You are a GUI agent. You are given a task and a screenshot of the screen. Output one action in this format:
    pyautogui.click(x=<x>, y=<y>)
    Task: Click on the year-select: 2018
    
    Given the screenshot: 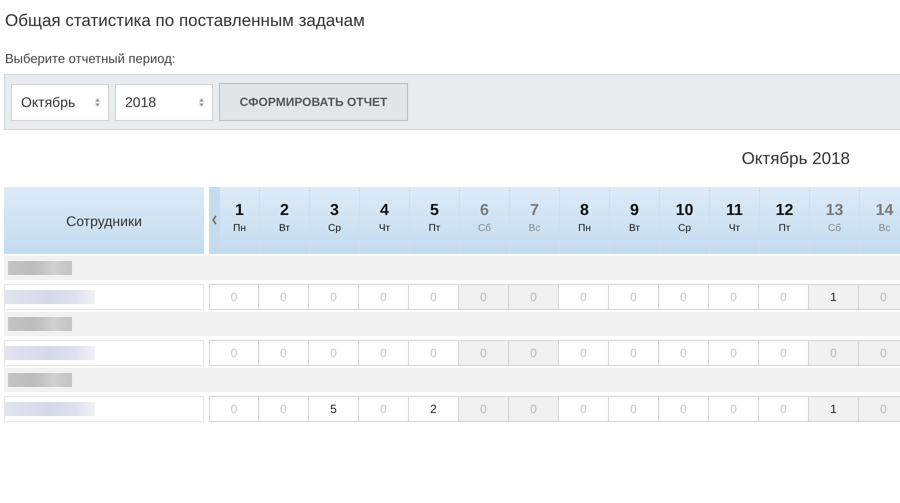 What is the action you would take?
    pyautogui.click(x=164, y=102)
    